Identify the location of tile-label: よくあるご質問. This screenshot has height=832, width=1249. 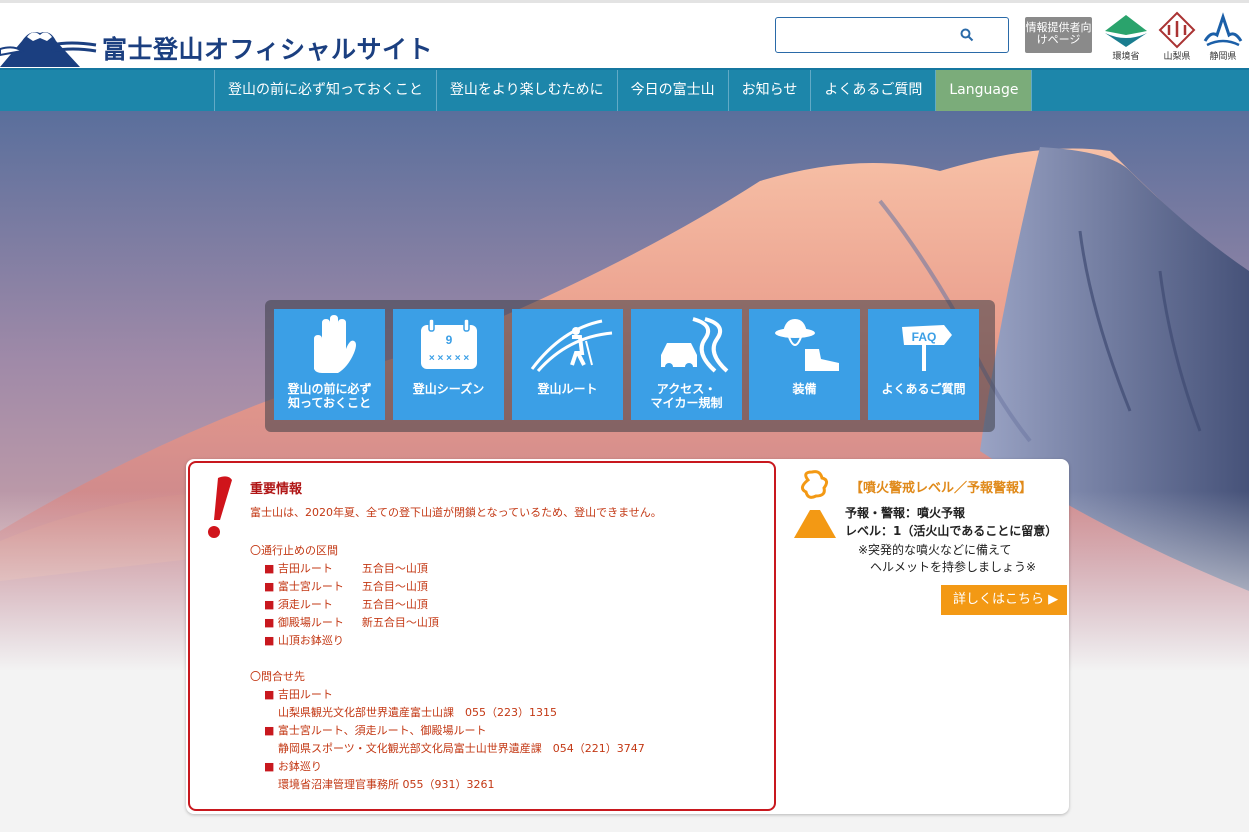
(923, 389).